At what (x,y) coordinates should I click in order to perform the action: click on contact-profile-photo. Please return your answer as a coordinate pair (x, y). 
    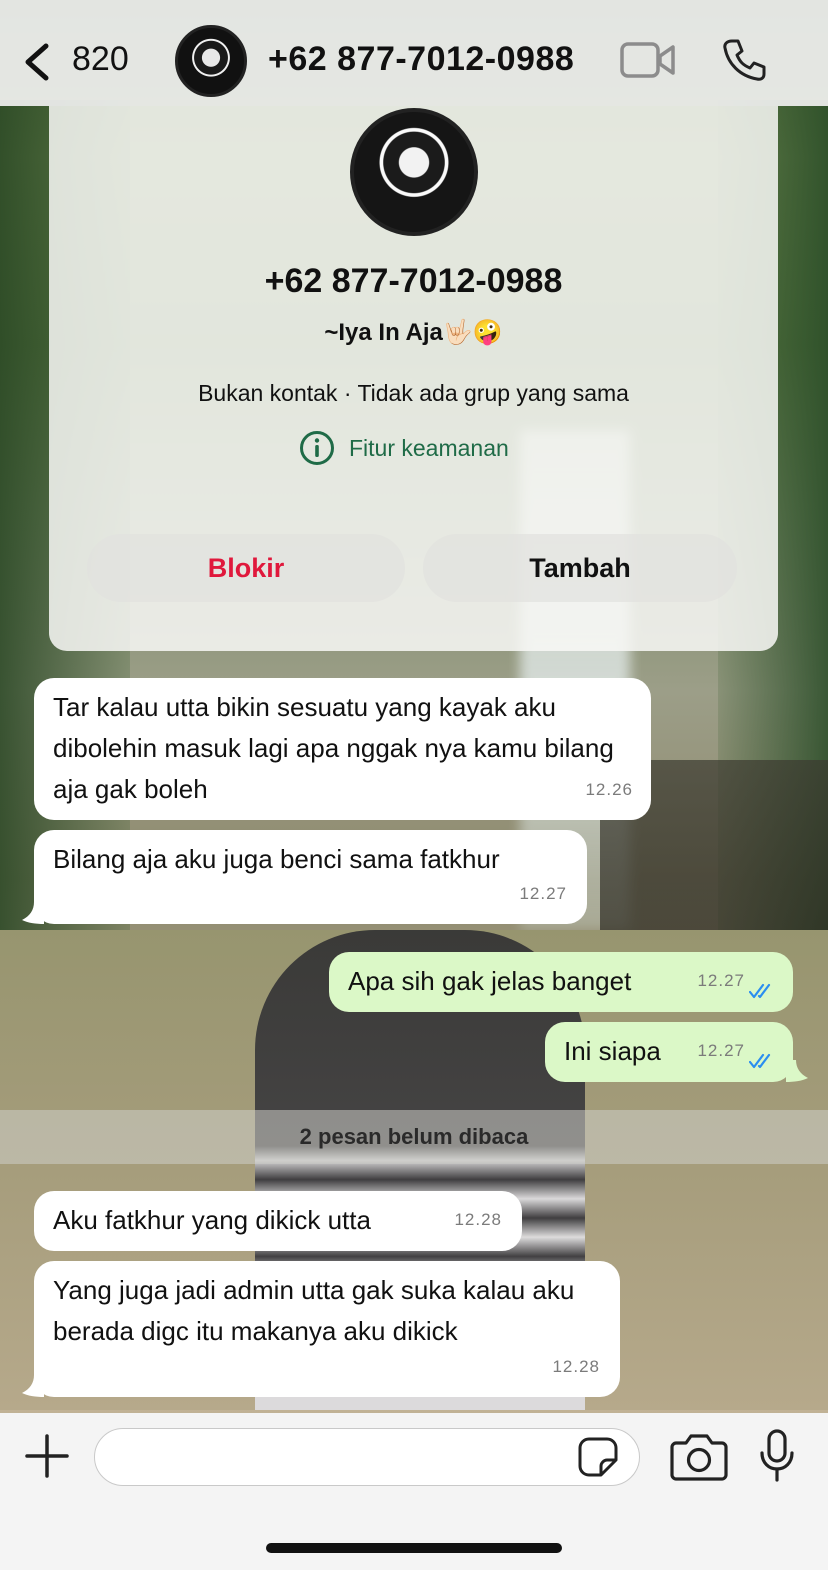
    Looking at the image, I should click on (414, 172).